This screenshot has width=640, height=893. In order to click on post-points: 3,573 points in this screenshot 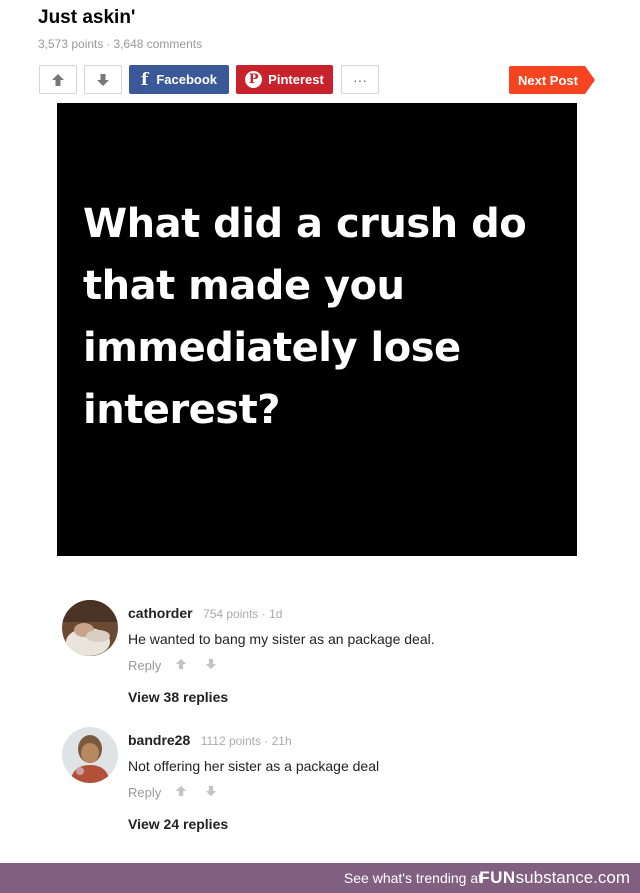, I will do `click(71, 44)`.